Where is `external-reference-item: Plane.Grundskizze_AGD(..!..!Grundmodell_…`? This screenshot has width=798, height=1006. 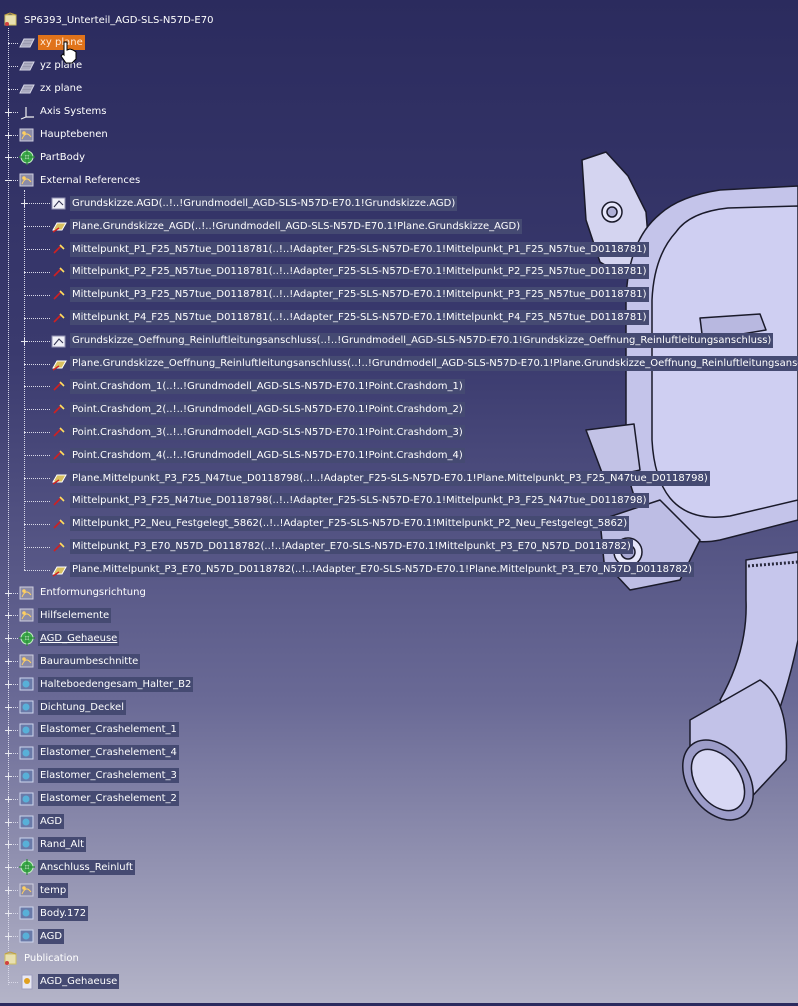
external-reference-item: Plane.Grundskizze_AGD(..!..!Grundmodell_… is located at coordinates (286, 226).